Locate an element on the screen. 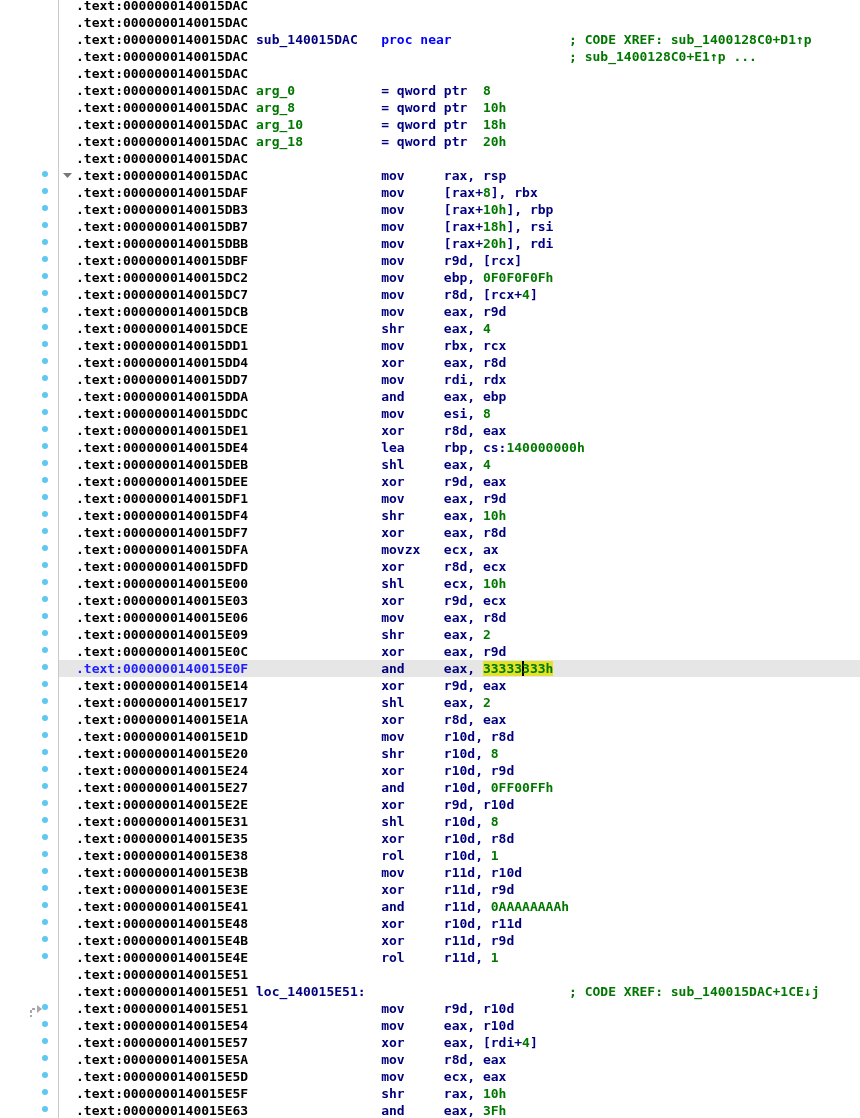 The width and height of the screenshot is (860, 1118). line-address: .text:0000000140015DCE is located at coordinates (163, 328).